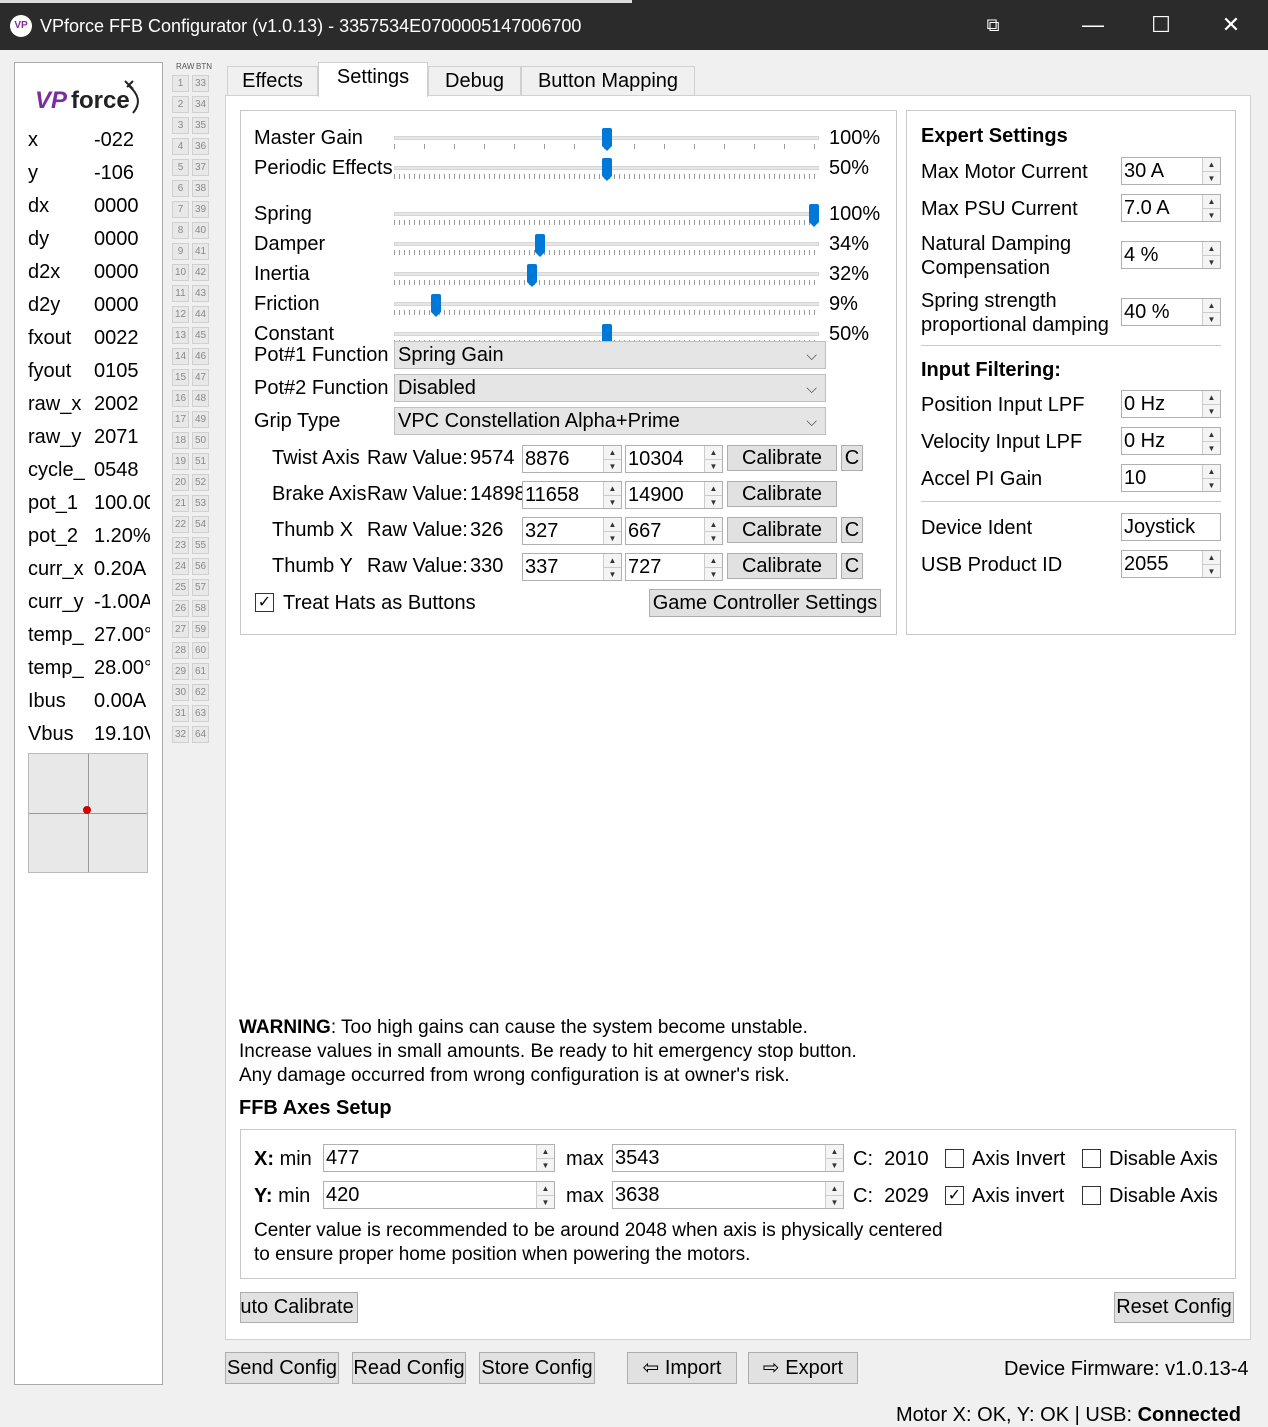  Describe the element at coordinates (1171, 208) in the screenshot. I see `max-psu-current-input: 7.0 A ▲ ▼` at that location.